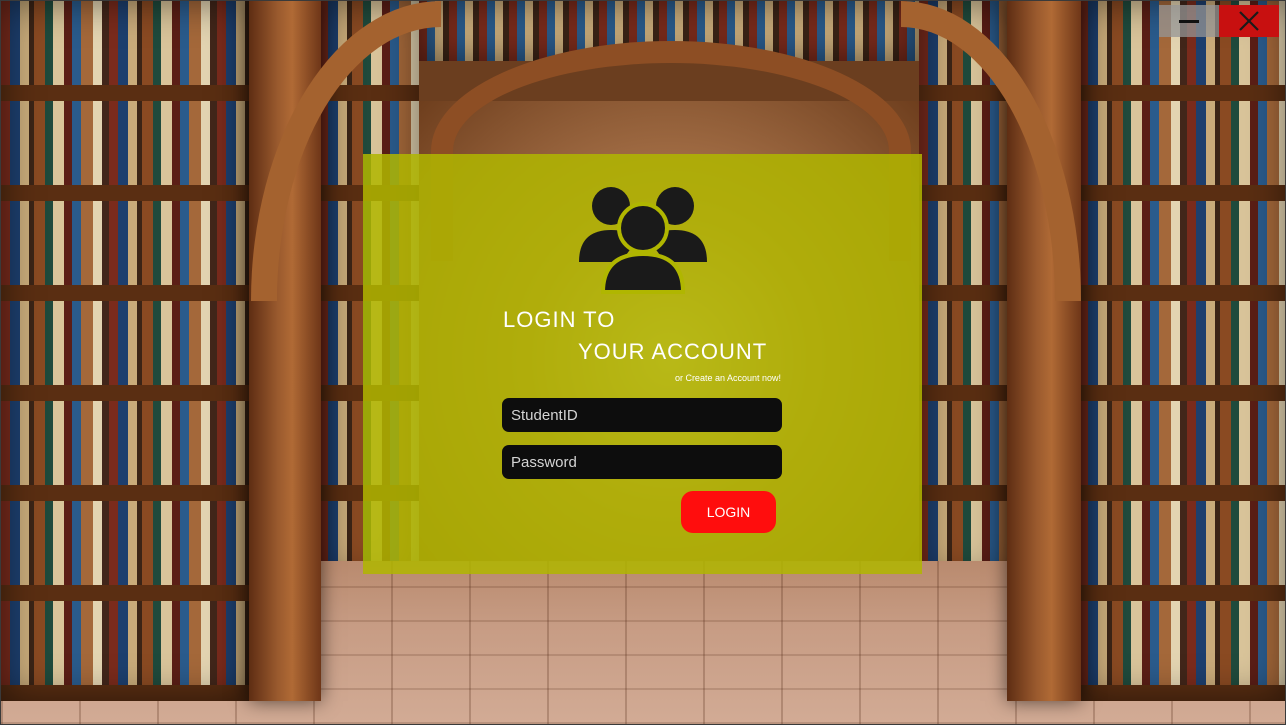 This screenshot has height=725, width=1286. I want to click on minimize-button, so click(1189, 21).